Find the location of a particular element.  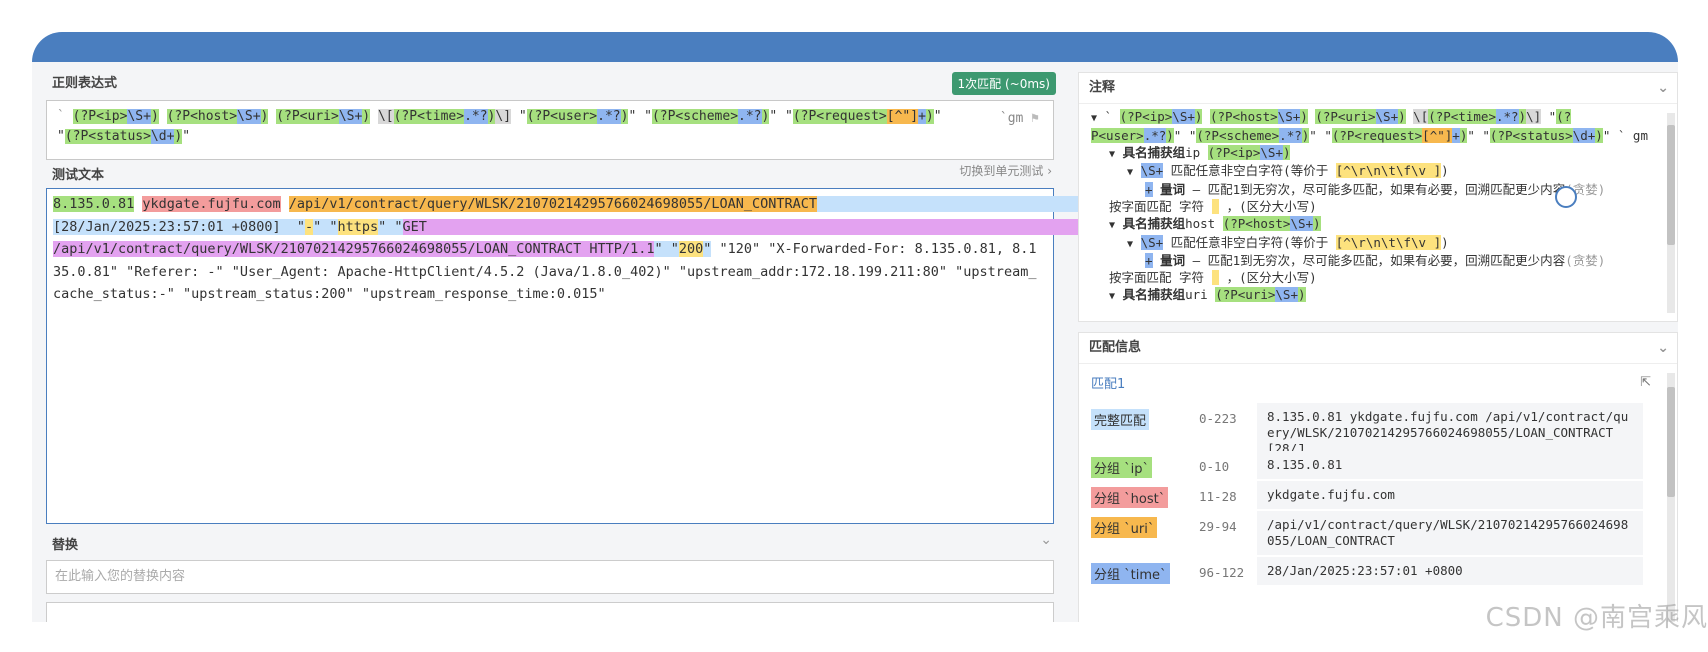

switch-unit-test-link: 切换到单元测试 › is located at coordinates (1005, 170).